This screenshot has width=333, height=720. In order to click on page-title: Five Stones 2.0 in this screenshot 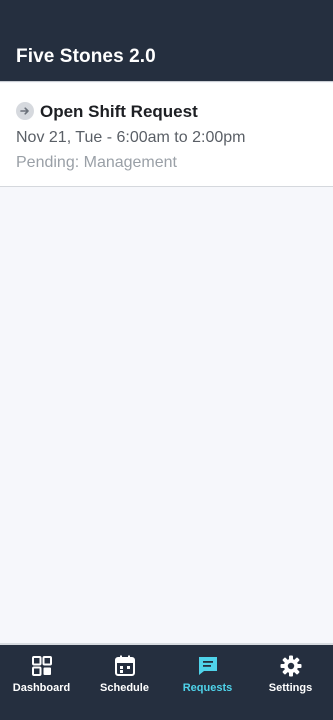, I will do `click(86, 56)`.